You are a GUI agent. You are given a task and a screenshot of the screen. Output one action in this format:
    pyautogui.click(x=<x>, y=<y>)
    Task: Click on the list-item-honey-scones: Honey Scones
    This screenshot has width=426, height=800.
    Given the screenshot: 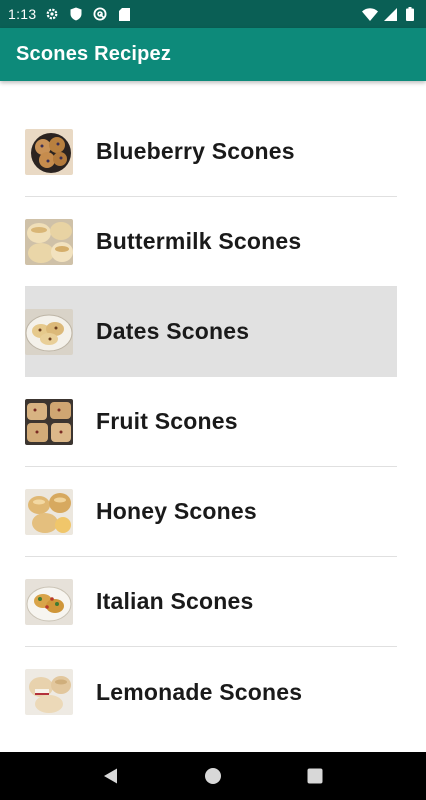 What is the action you would take?
    pyautogui.click(x=211, y=512)
    